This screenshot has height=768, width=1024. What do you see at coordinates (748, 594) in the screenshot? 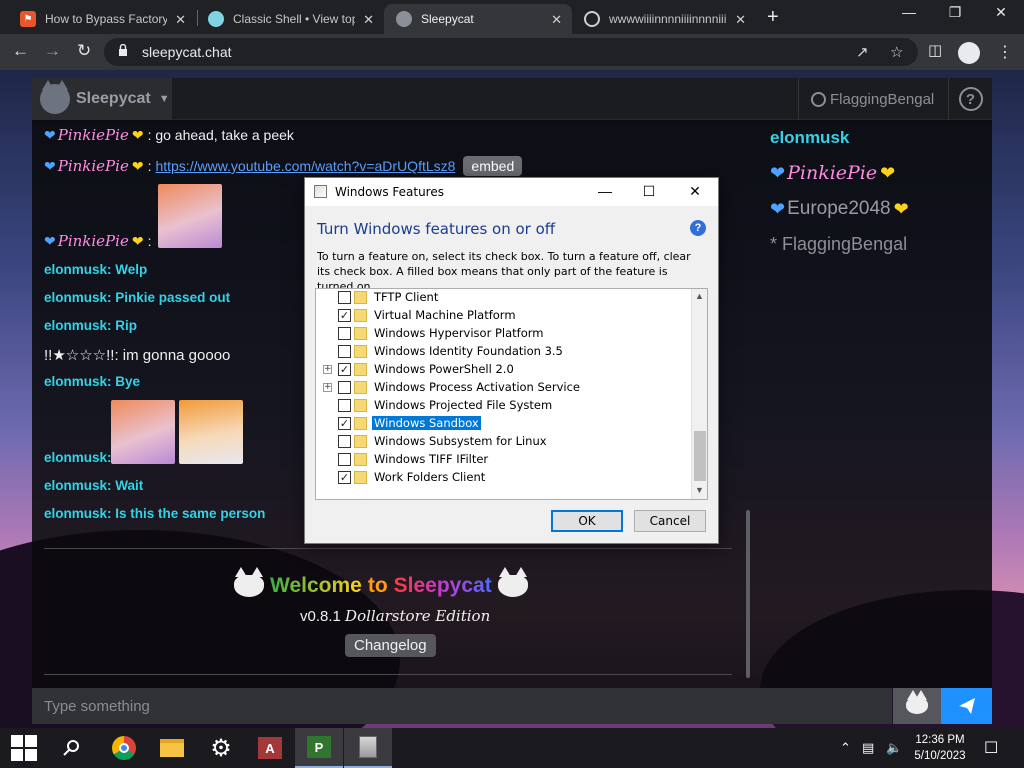
I see `chat-scrollbar` at bounding box center [748, 594].